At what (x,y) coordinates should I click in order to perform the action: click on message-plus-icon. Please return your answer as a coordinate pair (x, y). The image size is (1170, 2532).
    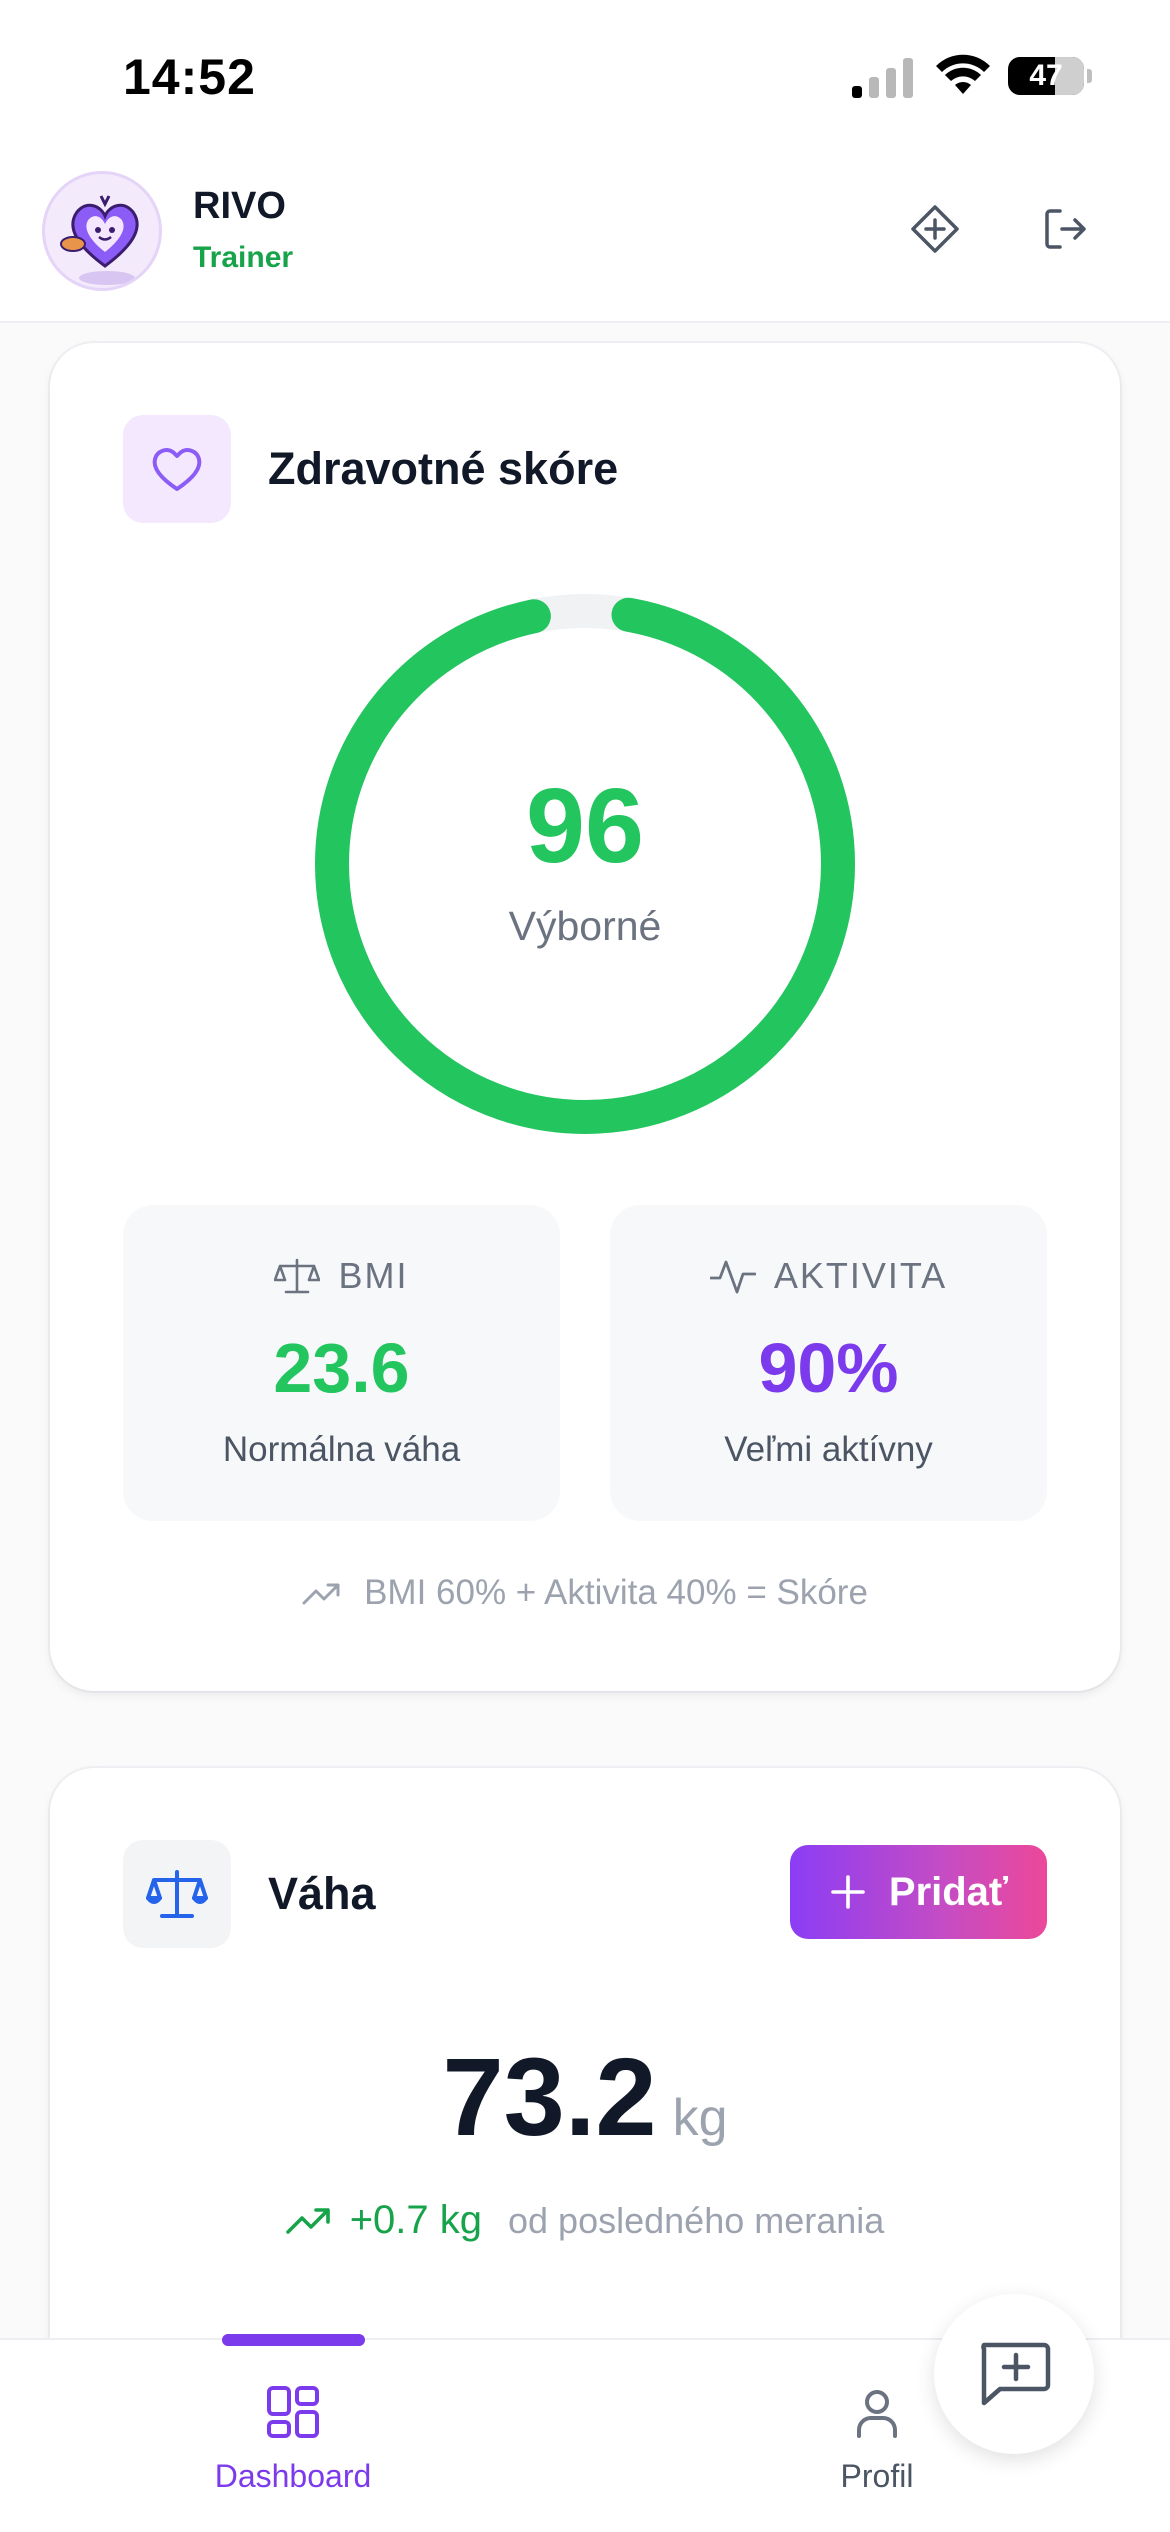
    Looking at the image, I should click on (1016, 2374).